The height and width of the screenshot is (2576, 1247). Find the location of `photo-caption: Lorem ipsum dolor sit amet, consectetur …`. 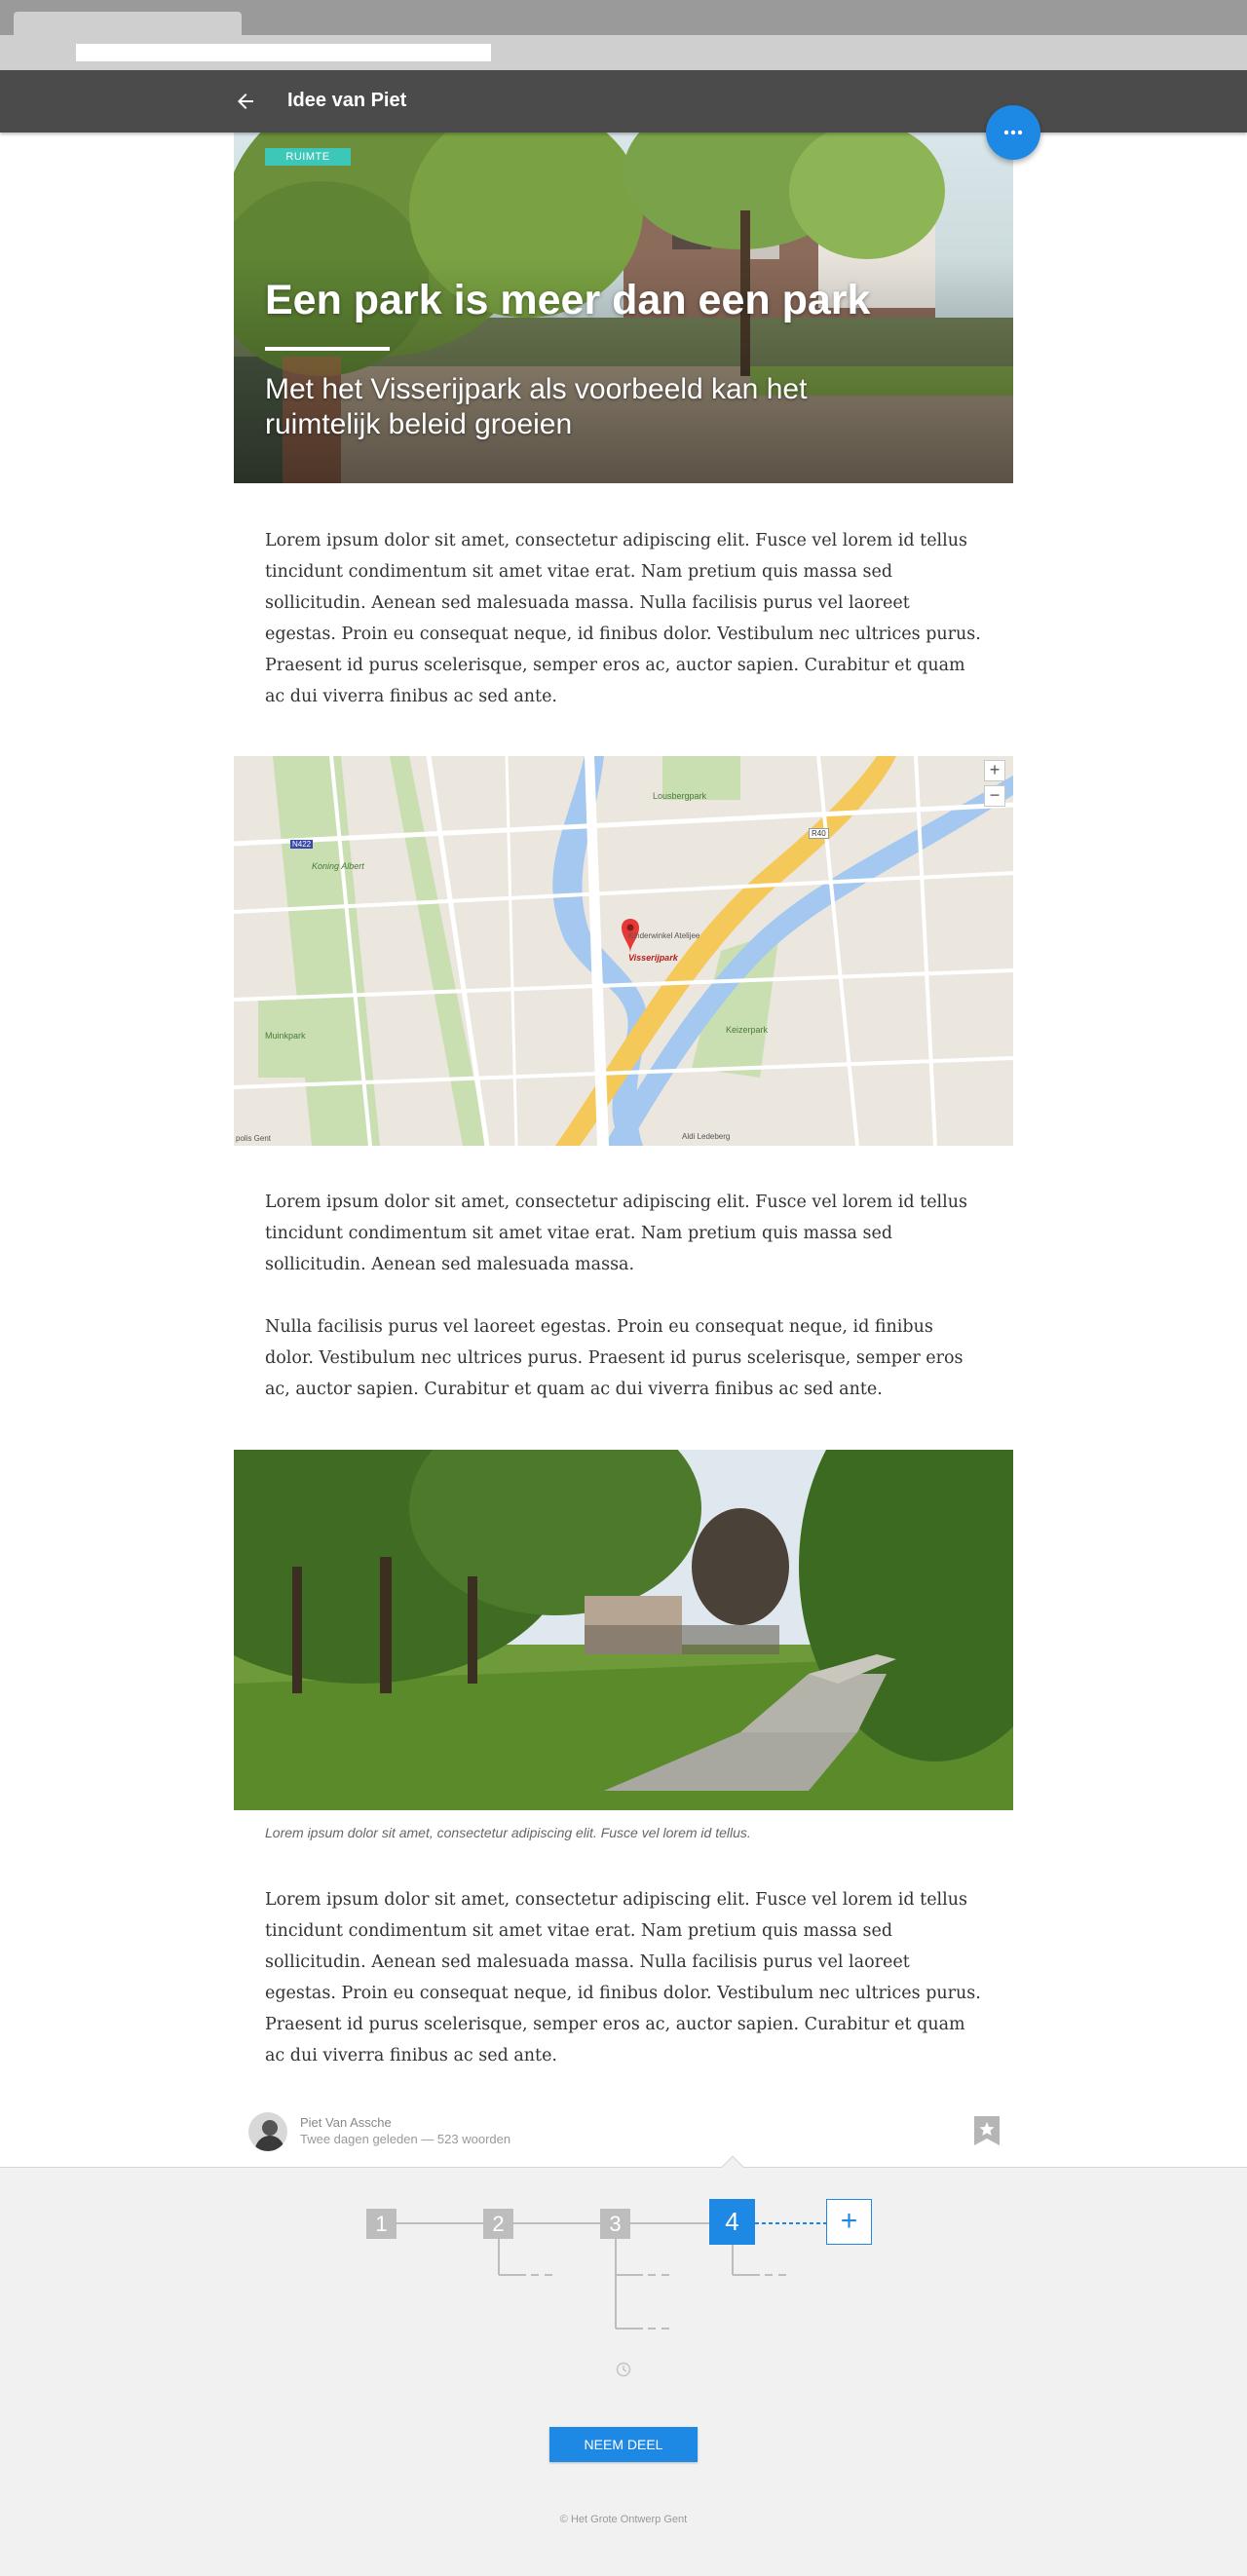

photo-caption: Lorem ipsum dolor sit amet, consectetur … is located at coordinates (508, 1832).